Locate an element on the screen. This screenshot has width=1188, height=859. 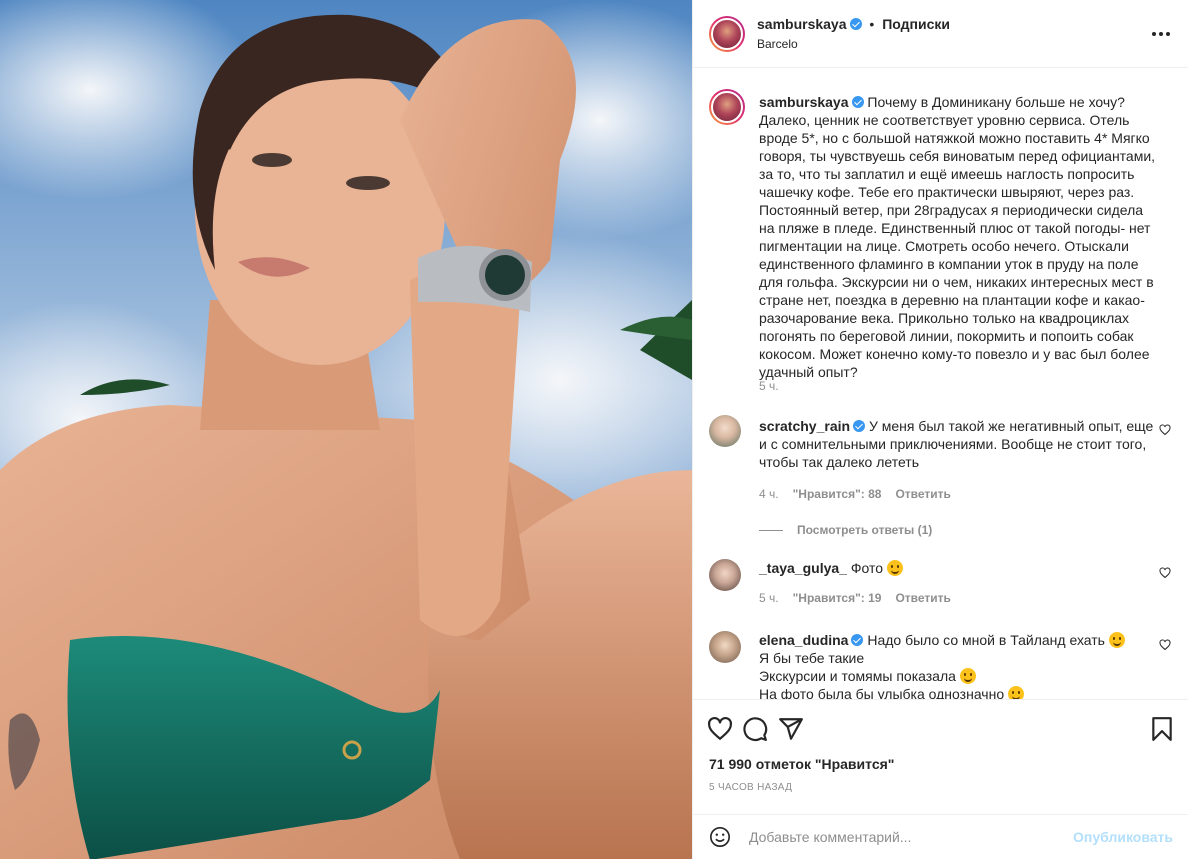
post-header: samburskaya • Подписки Barcelo is located at coordinates (940, 34).